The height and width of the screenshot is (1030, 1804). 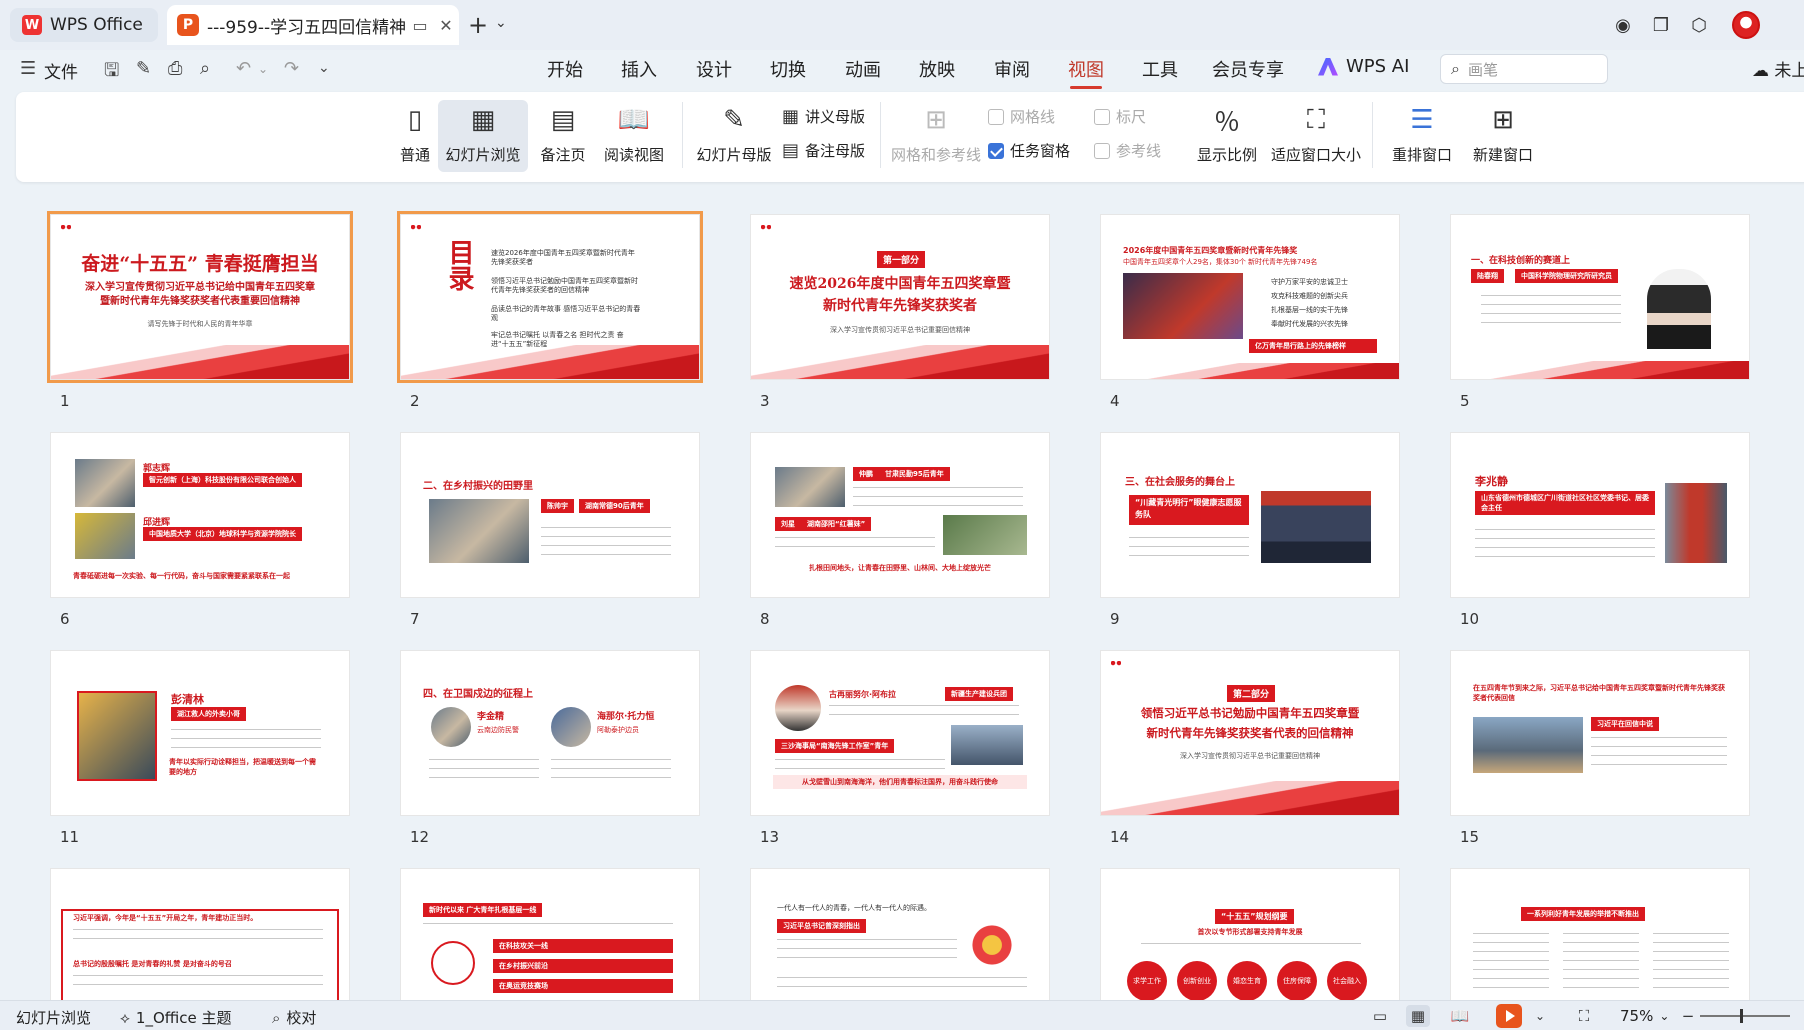 I want to click on zoom-out-icon: −, so click(x=1688, y=1016).